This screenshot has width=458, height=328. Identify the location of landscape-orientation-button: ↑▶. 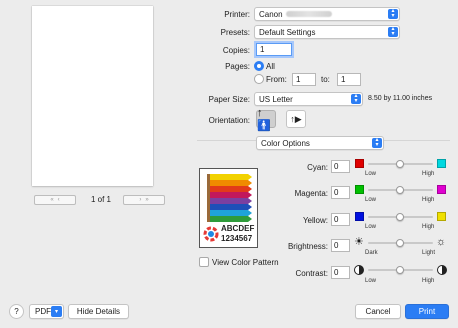
(296, 119).